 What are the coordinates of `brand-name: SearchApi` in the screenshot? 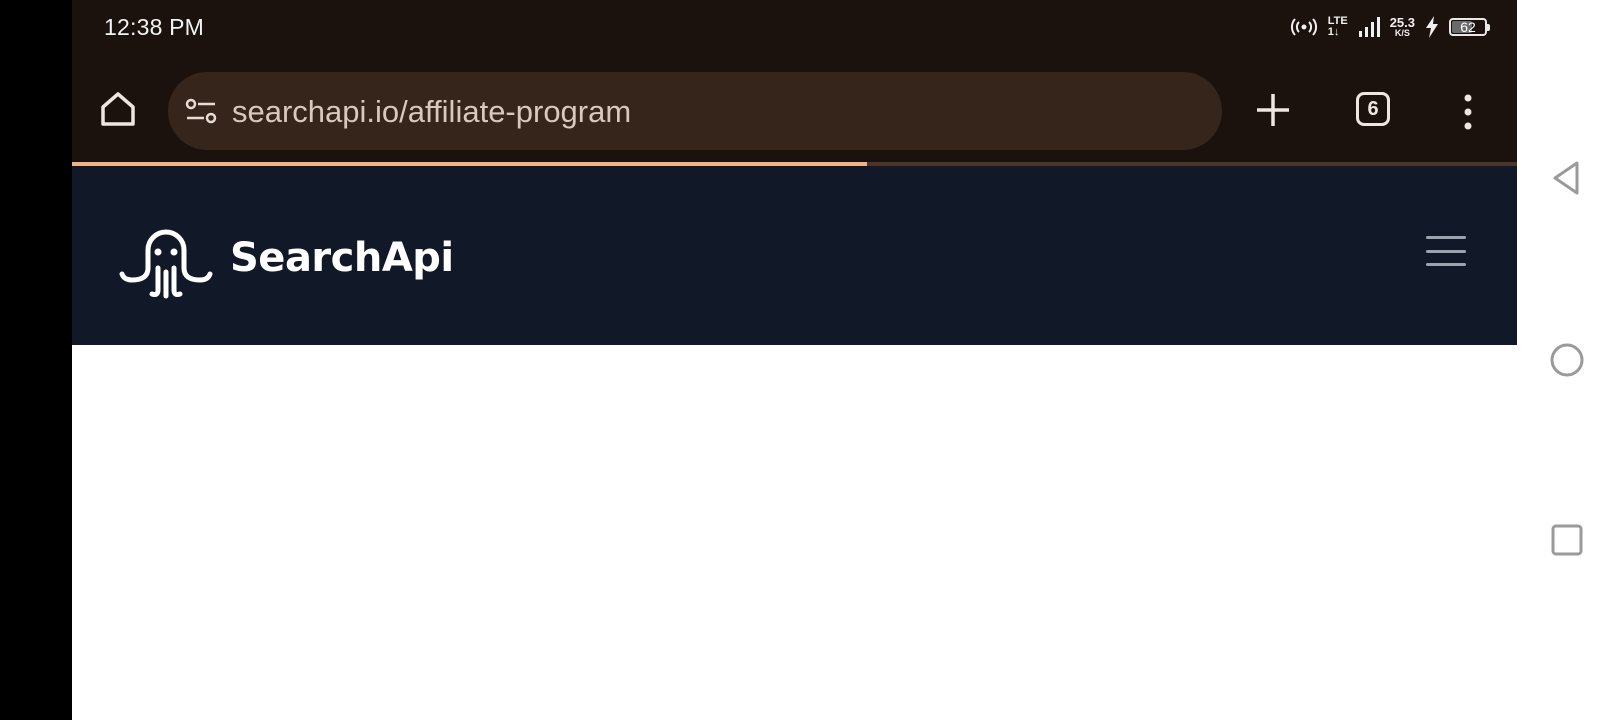 It's located at (342, 258).